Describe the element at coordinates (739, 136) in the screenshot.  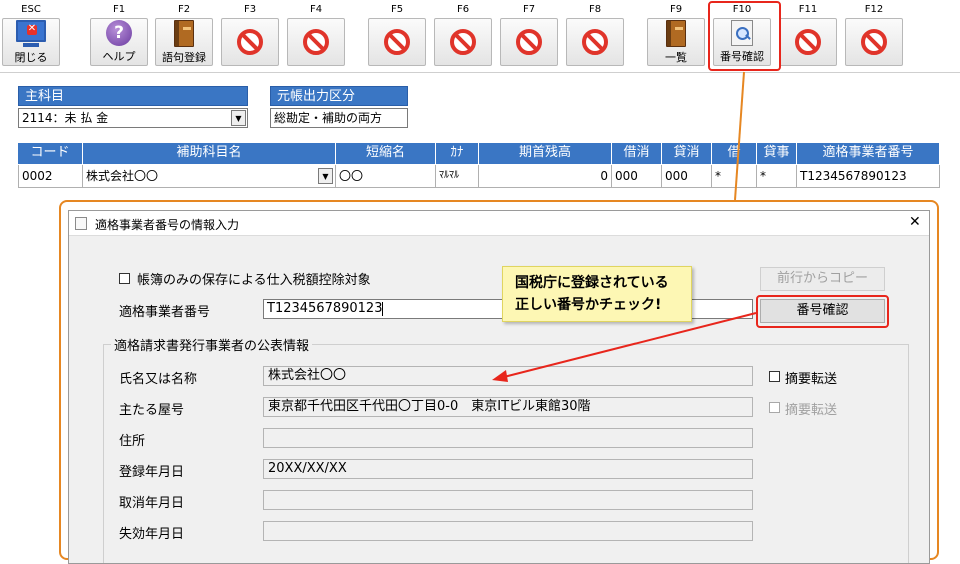
I see `f10-connector-line` at that location.